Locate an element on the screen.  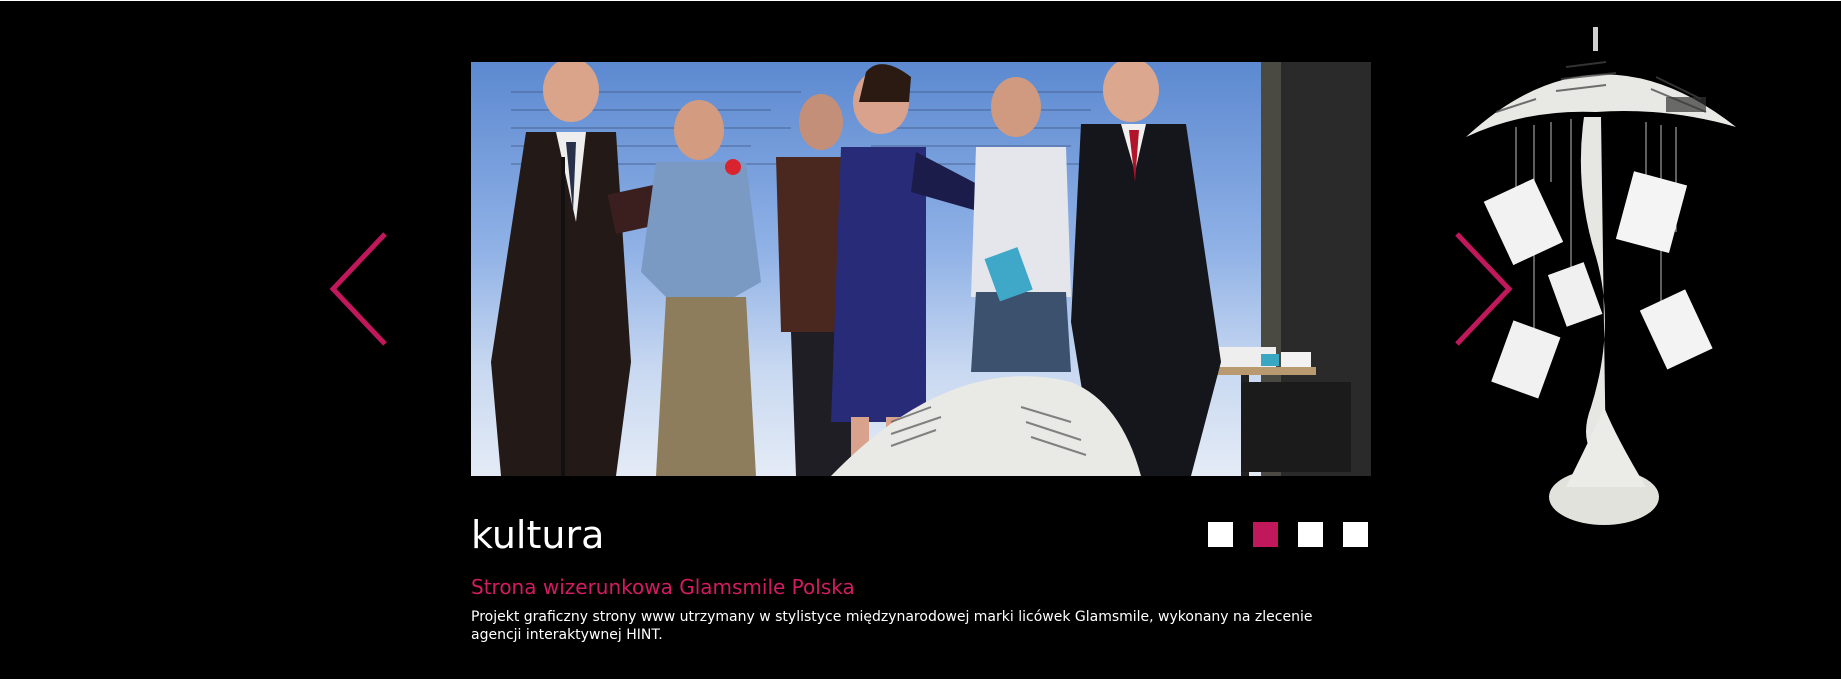
prev-slide-button is located at coordinates (360, 289).